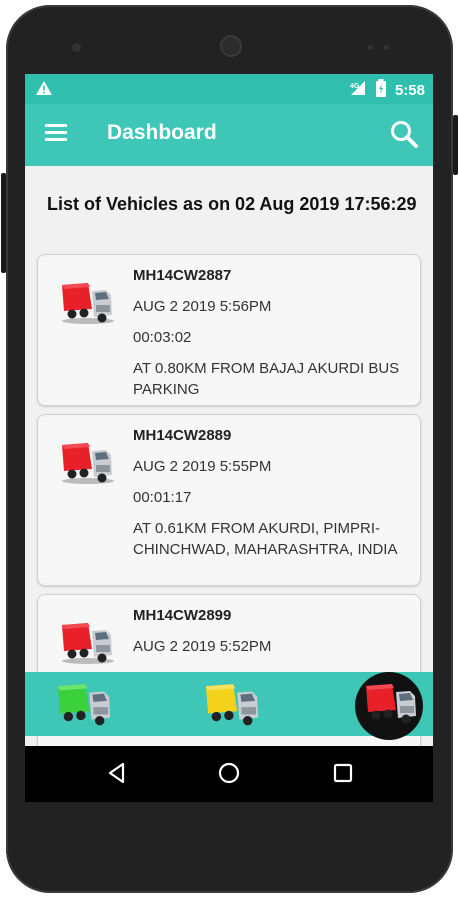  I want to click on system-nav-bar, so click(229, 774).